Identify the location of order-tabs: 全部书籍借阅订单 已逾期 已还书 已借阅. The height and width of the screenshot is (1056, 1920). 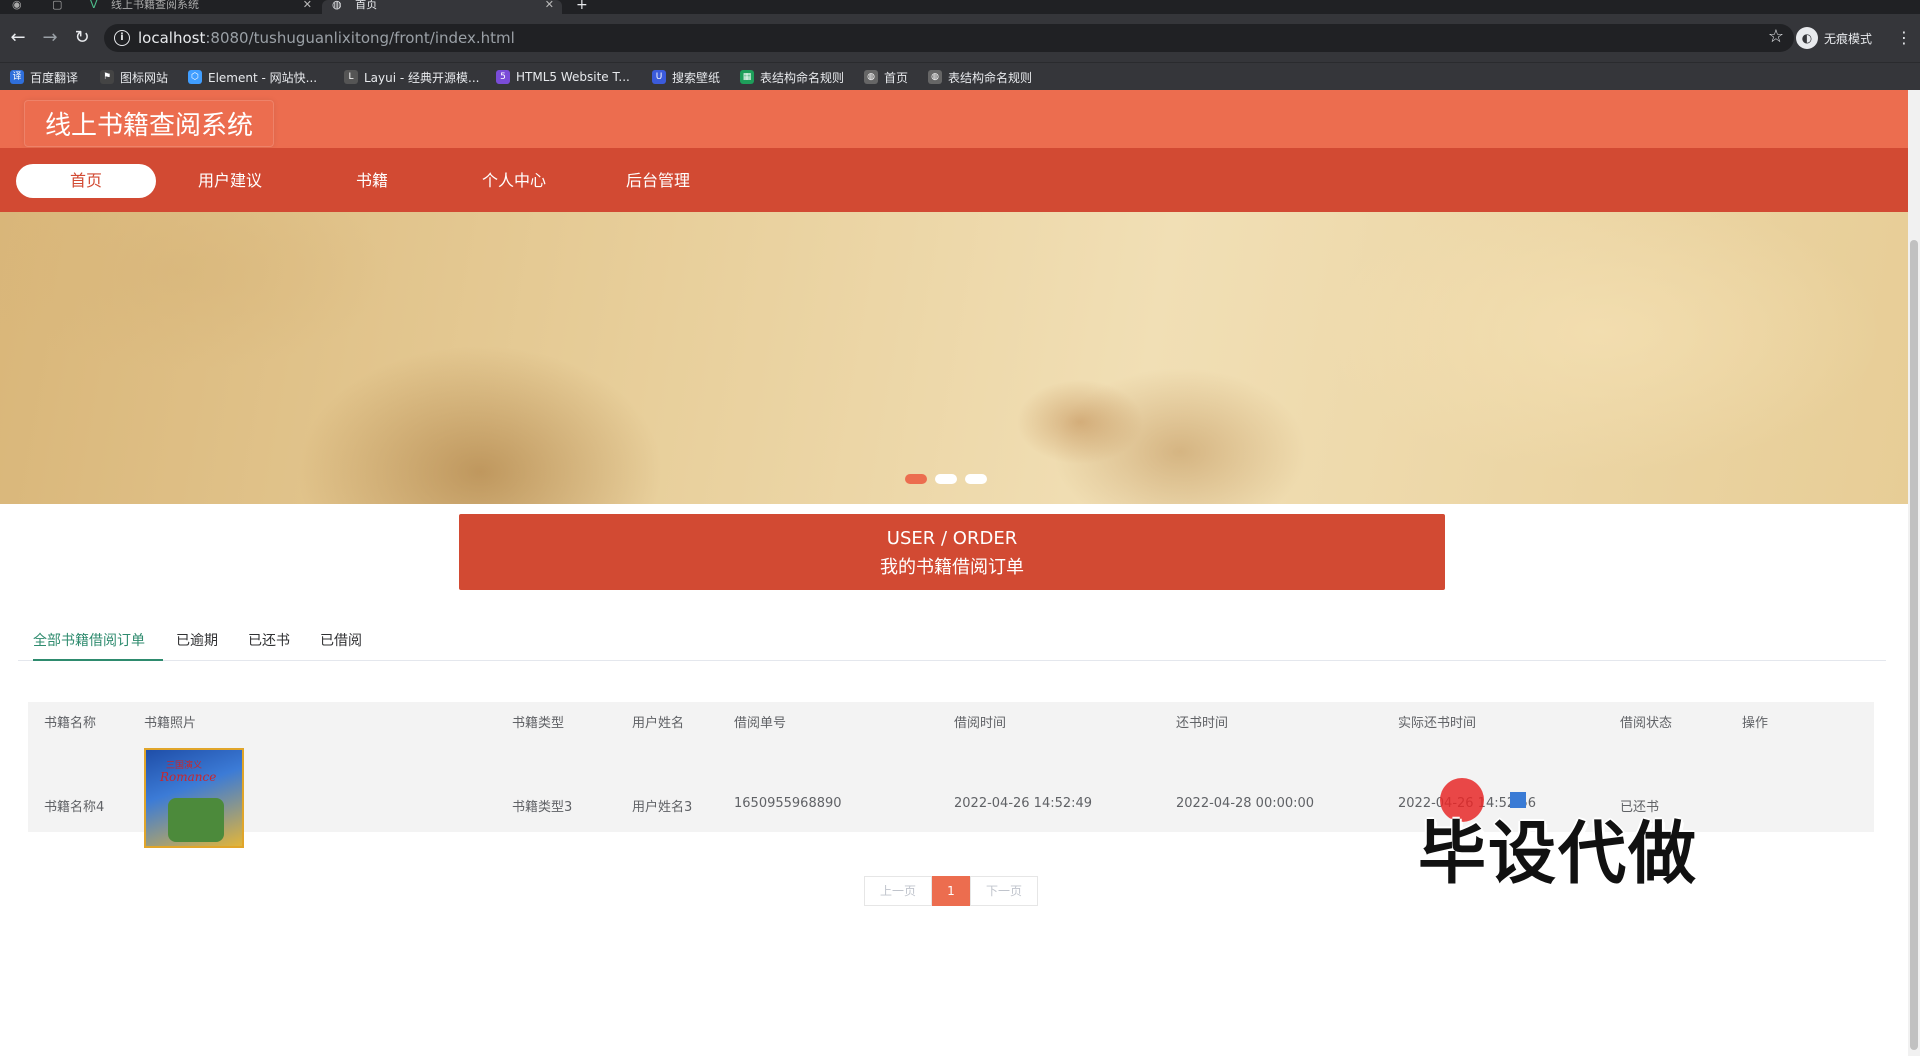
(952, 643).